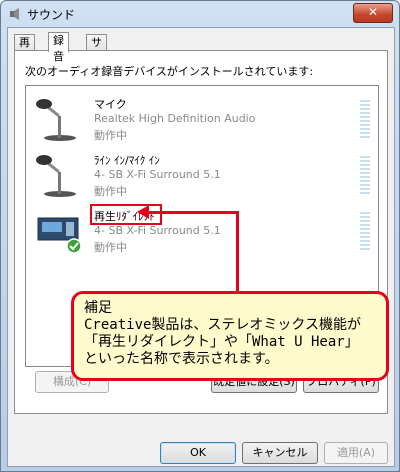 The image size is (400, 472). I want to click on apply-button: 適用(A), so click(356, 453).